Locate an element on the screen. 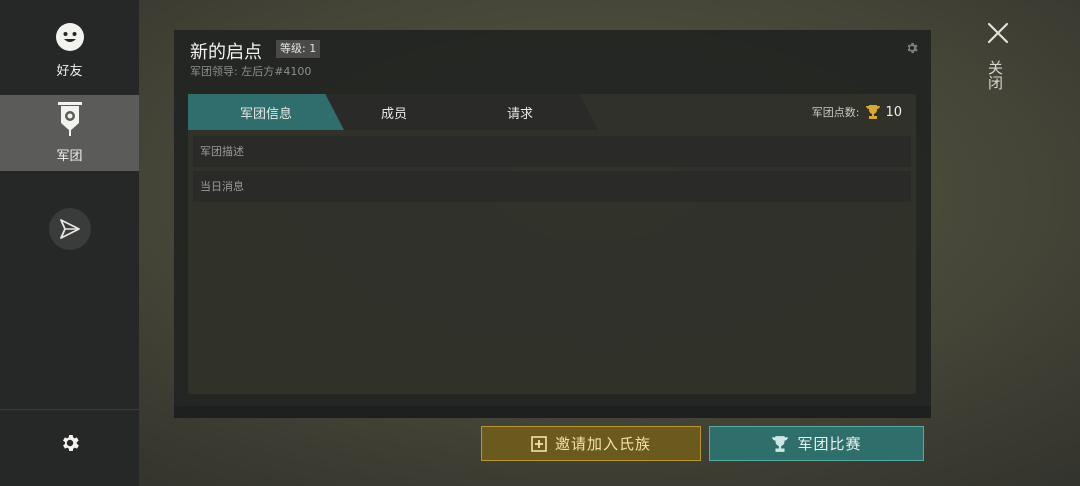 The image size is (1080, 486). sidebar-item-label: 好友 is located at coordinates (69, 71).